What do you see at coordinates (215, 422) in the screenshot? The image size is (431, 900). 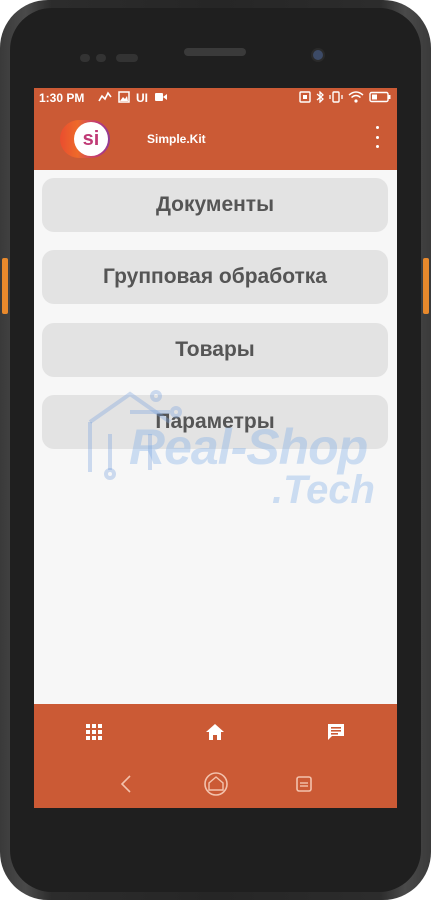 I see `parameters-button: Параметры` at bounding box center [215, 422].